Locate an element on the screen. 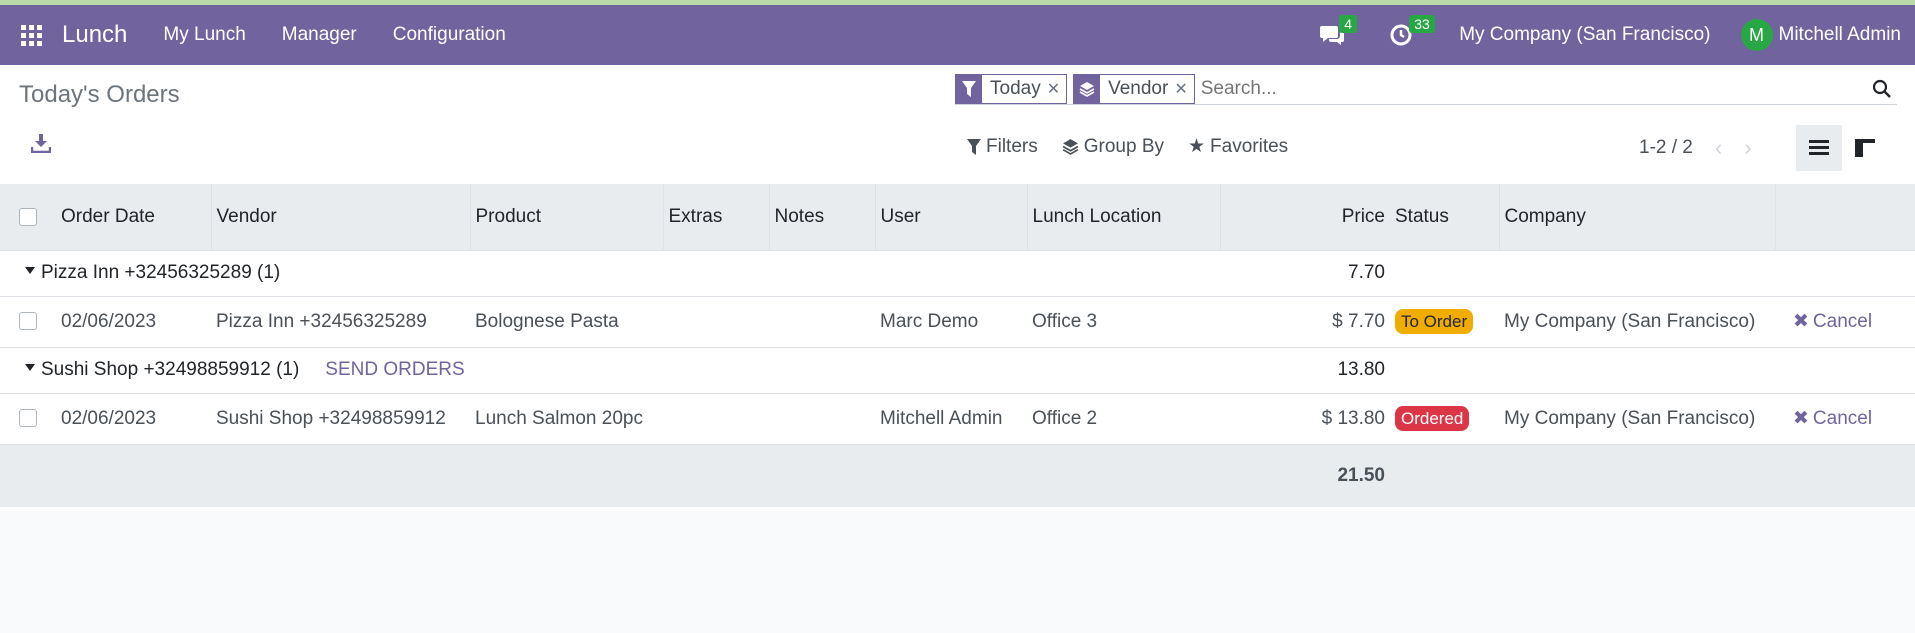  search-icon is located at coordinates (1882, 89).